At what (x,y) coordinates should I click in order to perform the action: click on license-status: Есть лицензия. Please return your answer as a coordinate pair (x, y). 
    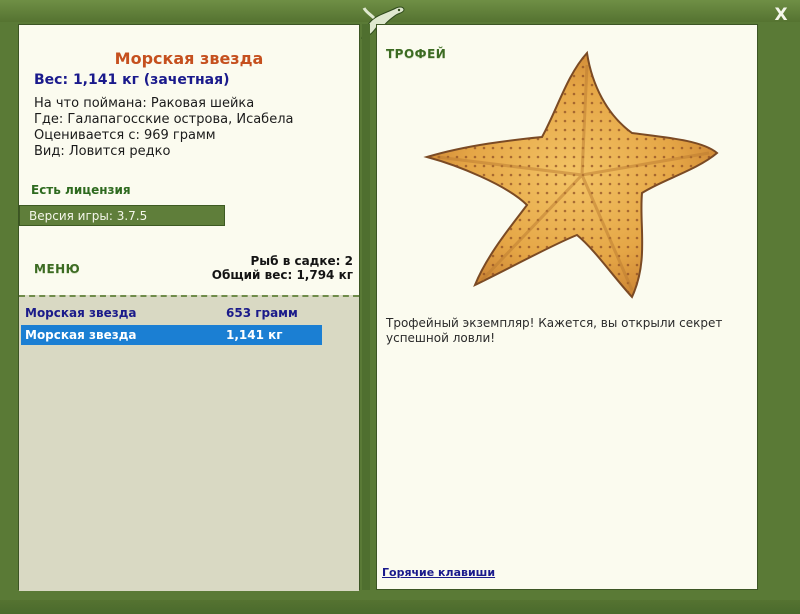
    Looking at the image, I should click on (81, 190).